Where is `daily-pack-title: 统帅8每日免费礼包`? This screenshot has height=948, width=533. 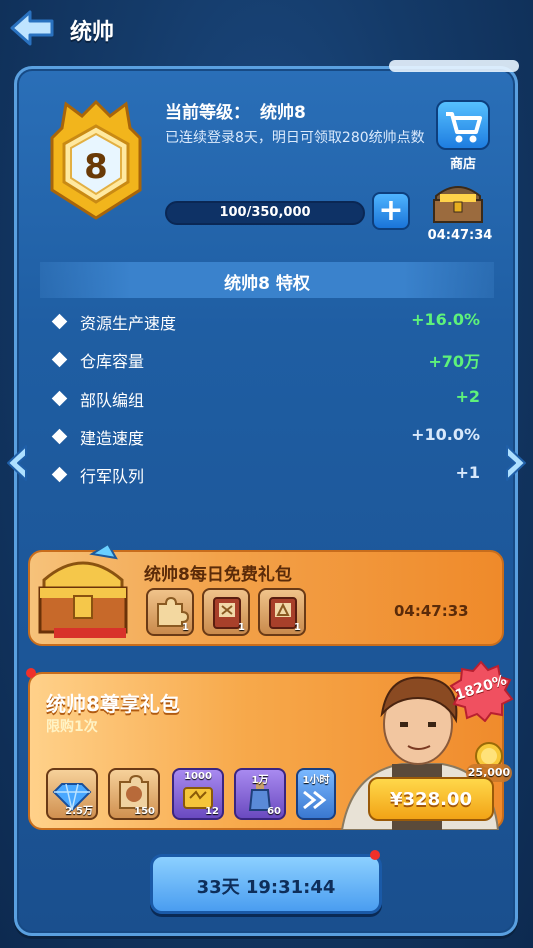
daily-pack-title: 统帅8每日免费礼包 is located at coordinates (218, 575).